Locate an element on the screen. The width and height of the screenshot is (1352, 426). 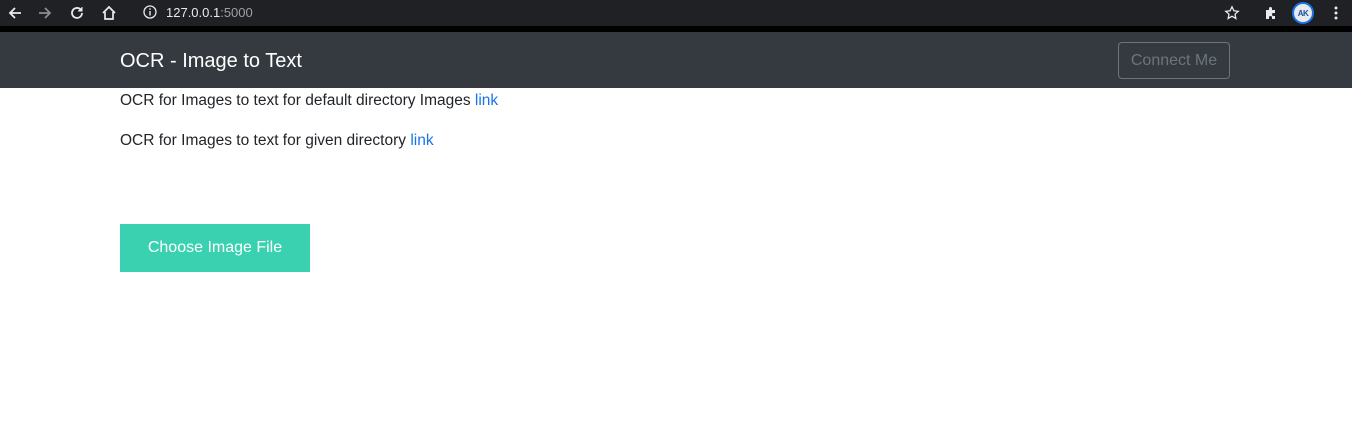
reload-icon is located at coordinates (77, 13).